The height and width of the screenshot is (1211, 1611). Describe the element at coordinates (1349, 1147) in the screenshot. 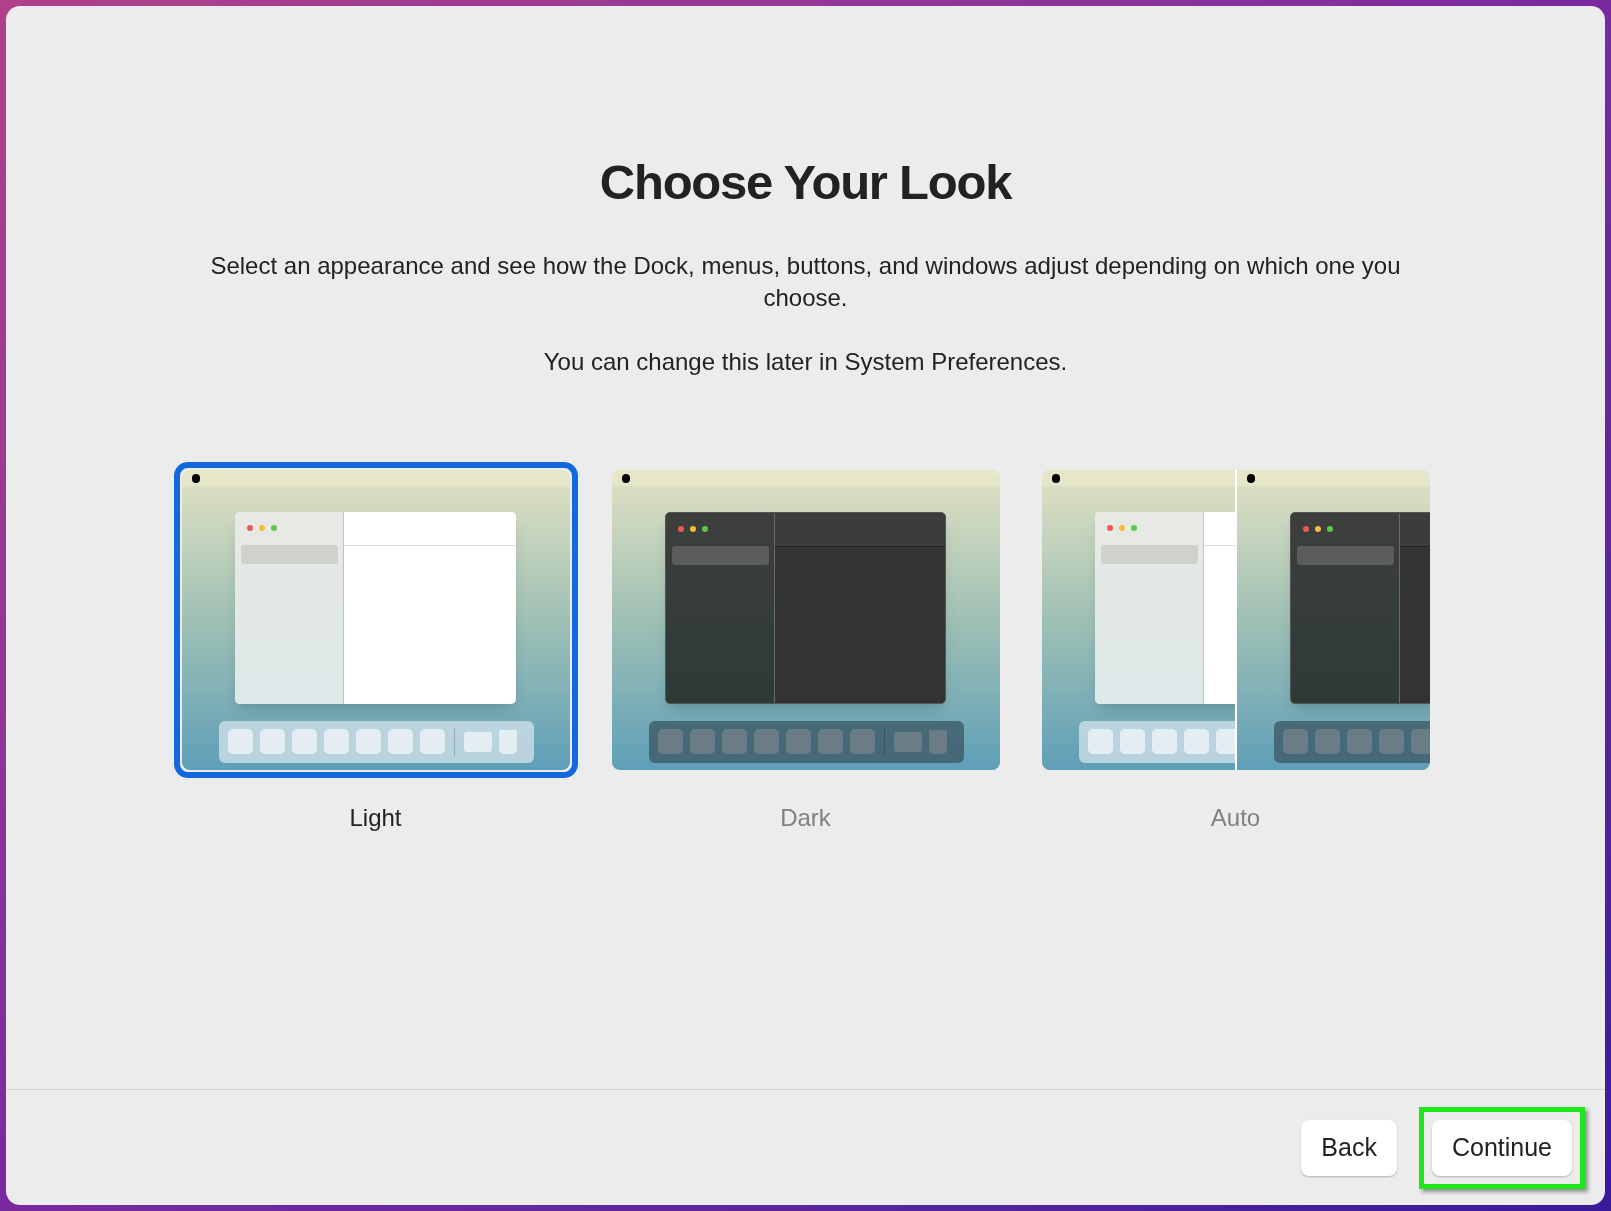

I see `nav-button: Back` at that location.